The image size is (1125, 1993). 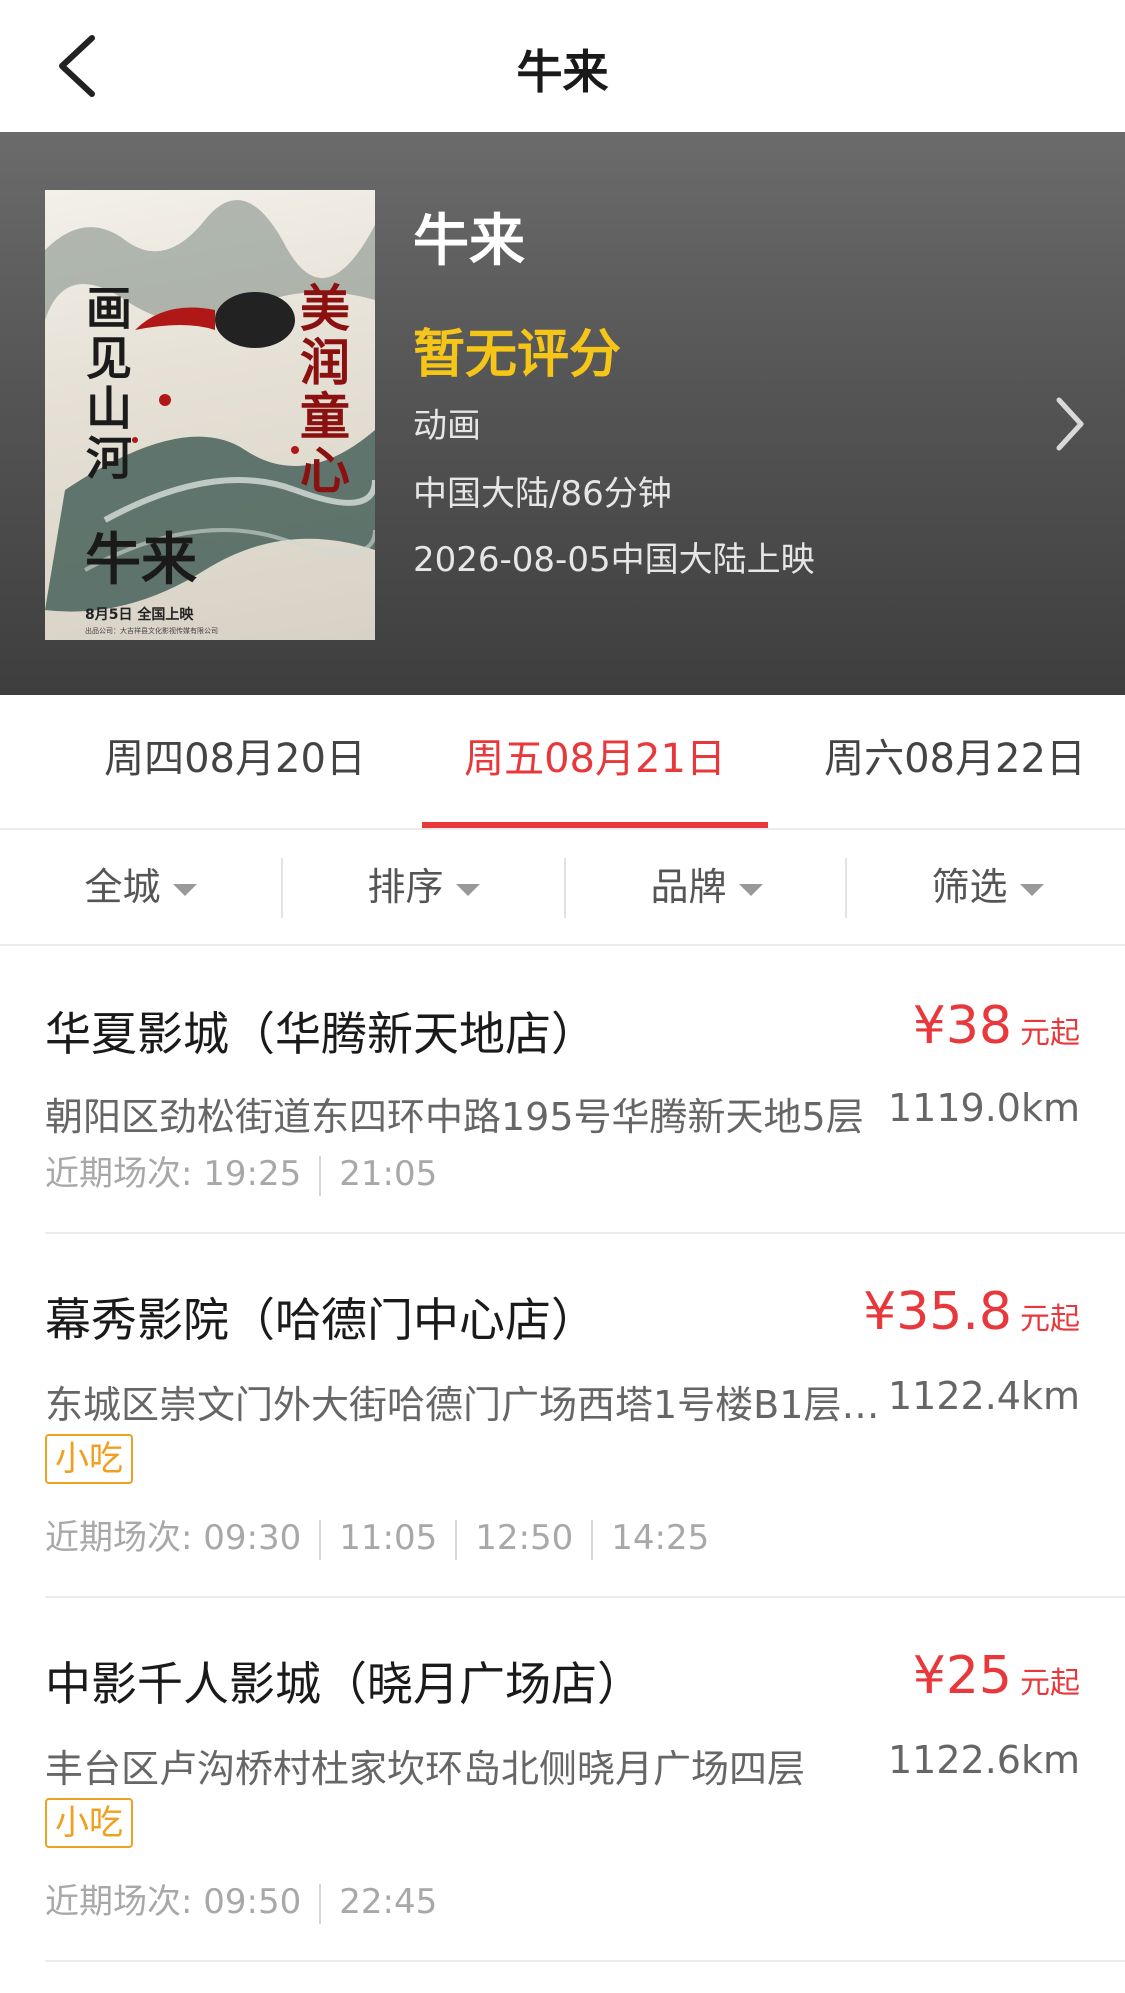 What do you see at coordinates (425, 1769) in the screenshot?
I see `cinema-address: 丰台区卢沟桥村杜家坎环岛北侧晓月广场四层` at bounding box center [425, 1769].